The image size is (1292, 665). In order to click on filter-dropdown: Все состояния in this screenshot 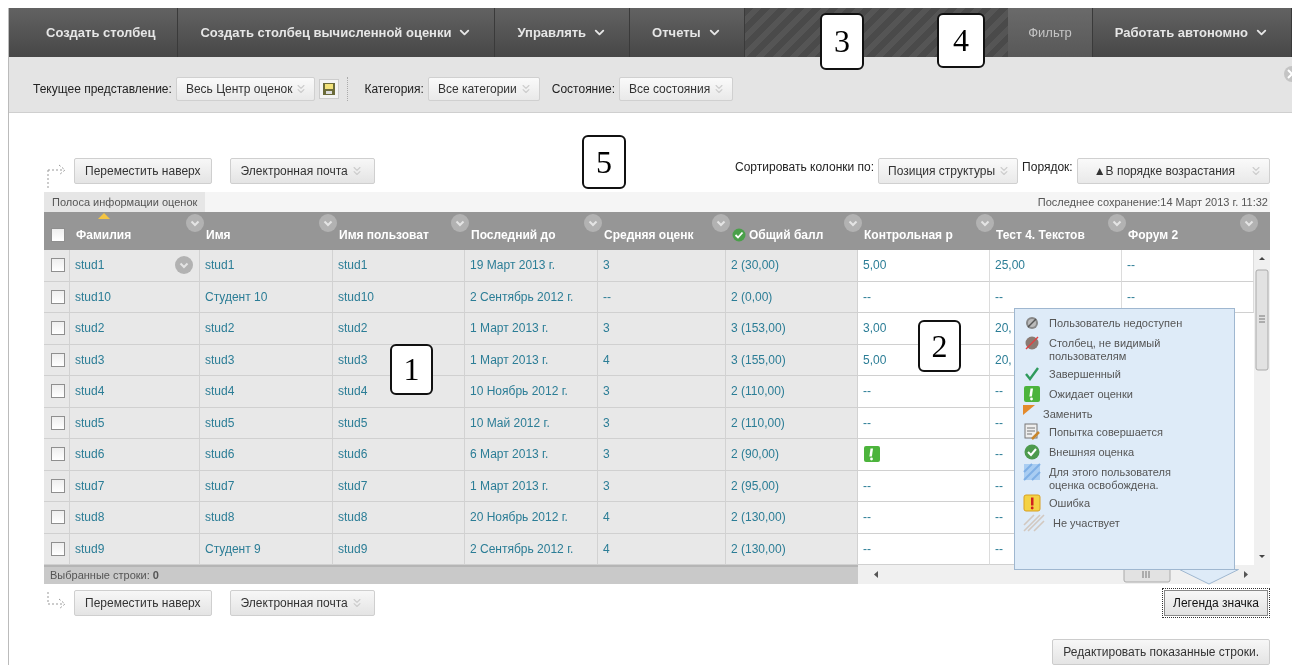, I will do `click(676, 89)`.